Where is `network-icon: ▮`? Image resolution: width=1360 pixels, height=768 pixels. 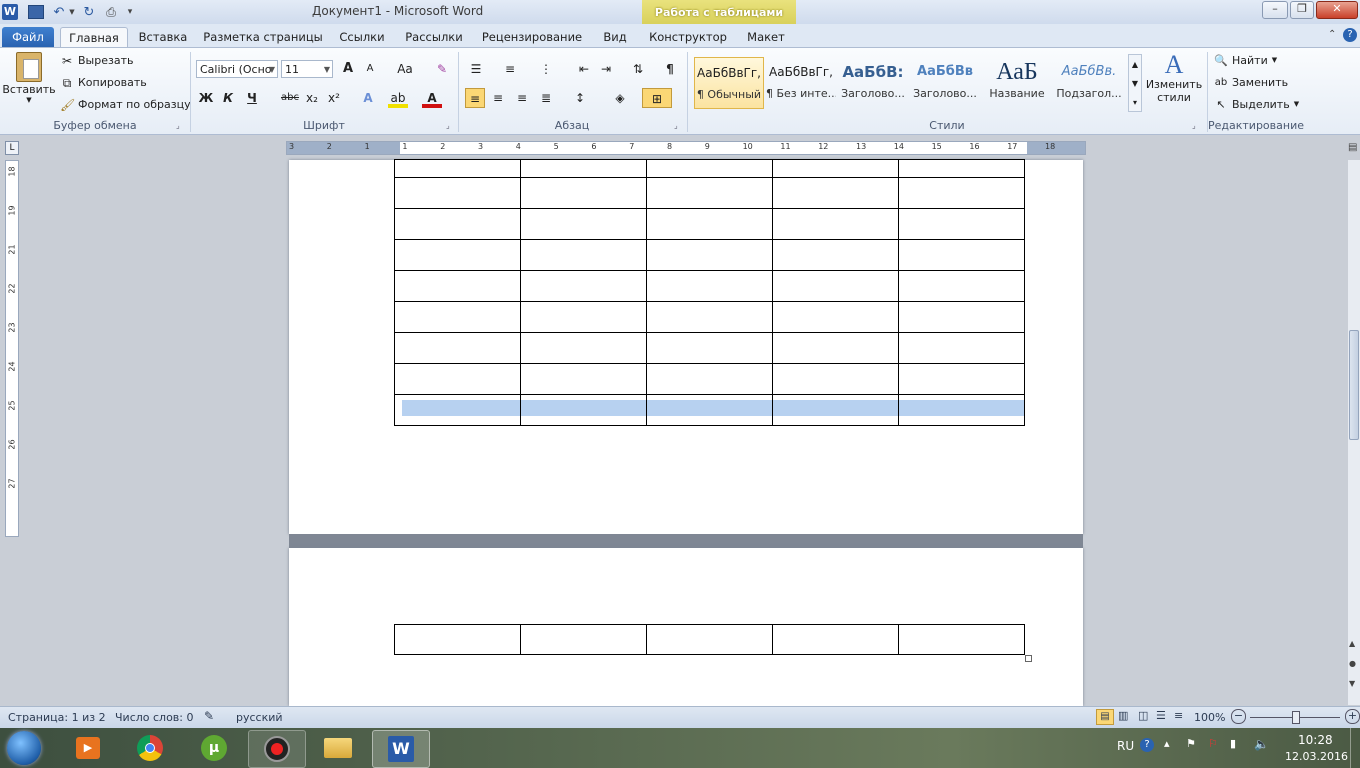
network-icon: ▮ is located at coordinates (1233, 743).